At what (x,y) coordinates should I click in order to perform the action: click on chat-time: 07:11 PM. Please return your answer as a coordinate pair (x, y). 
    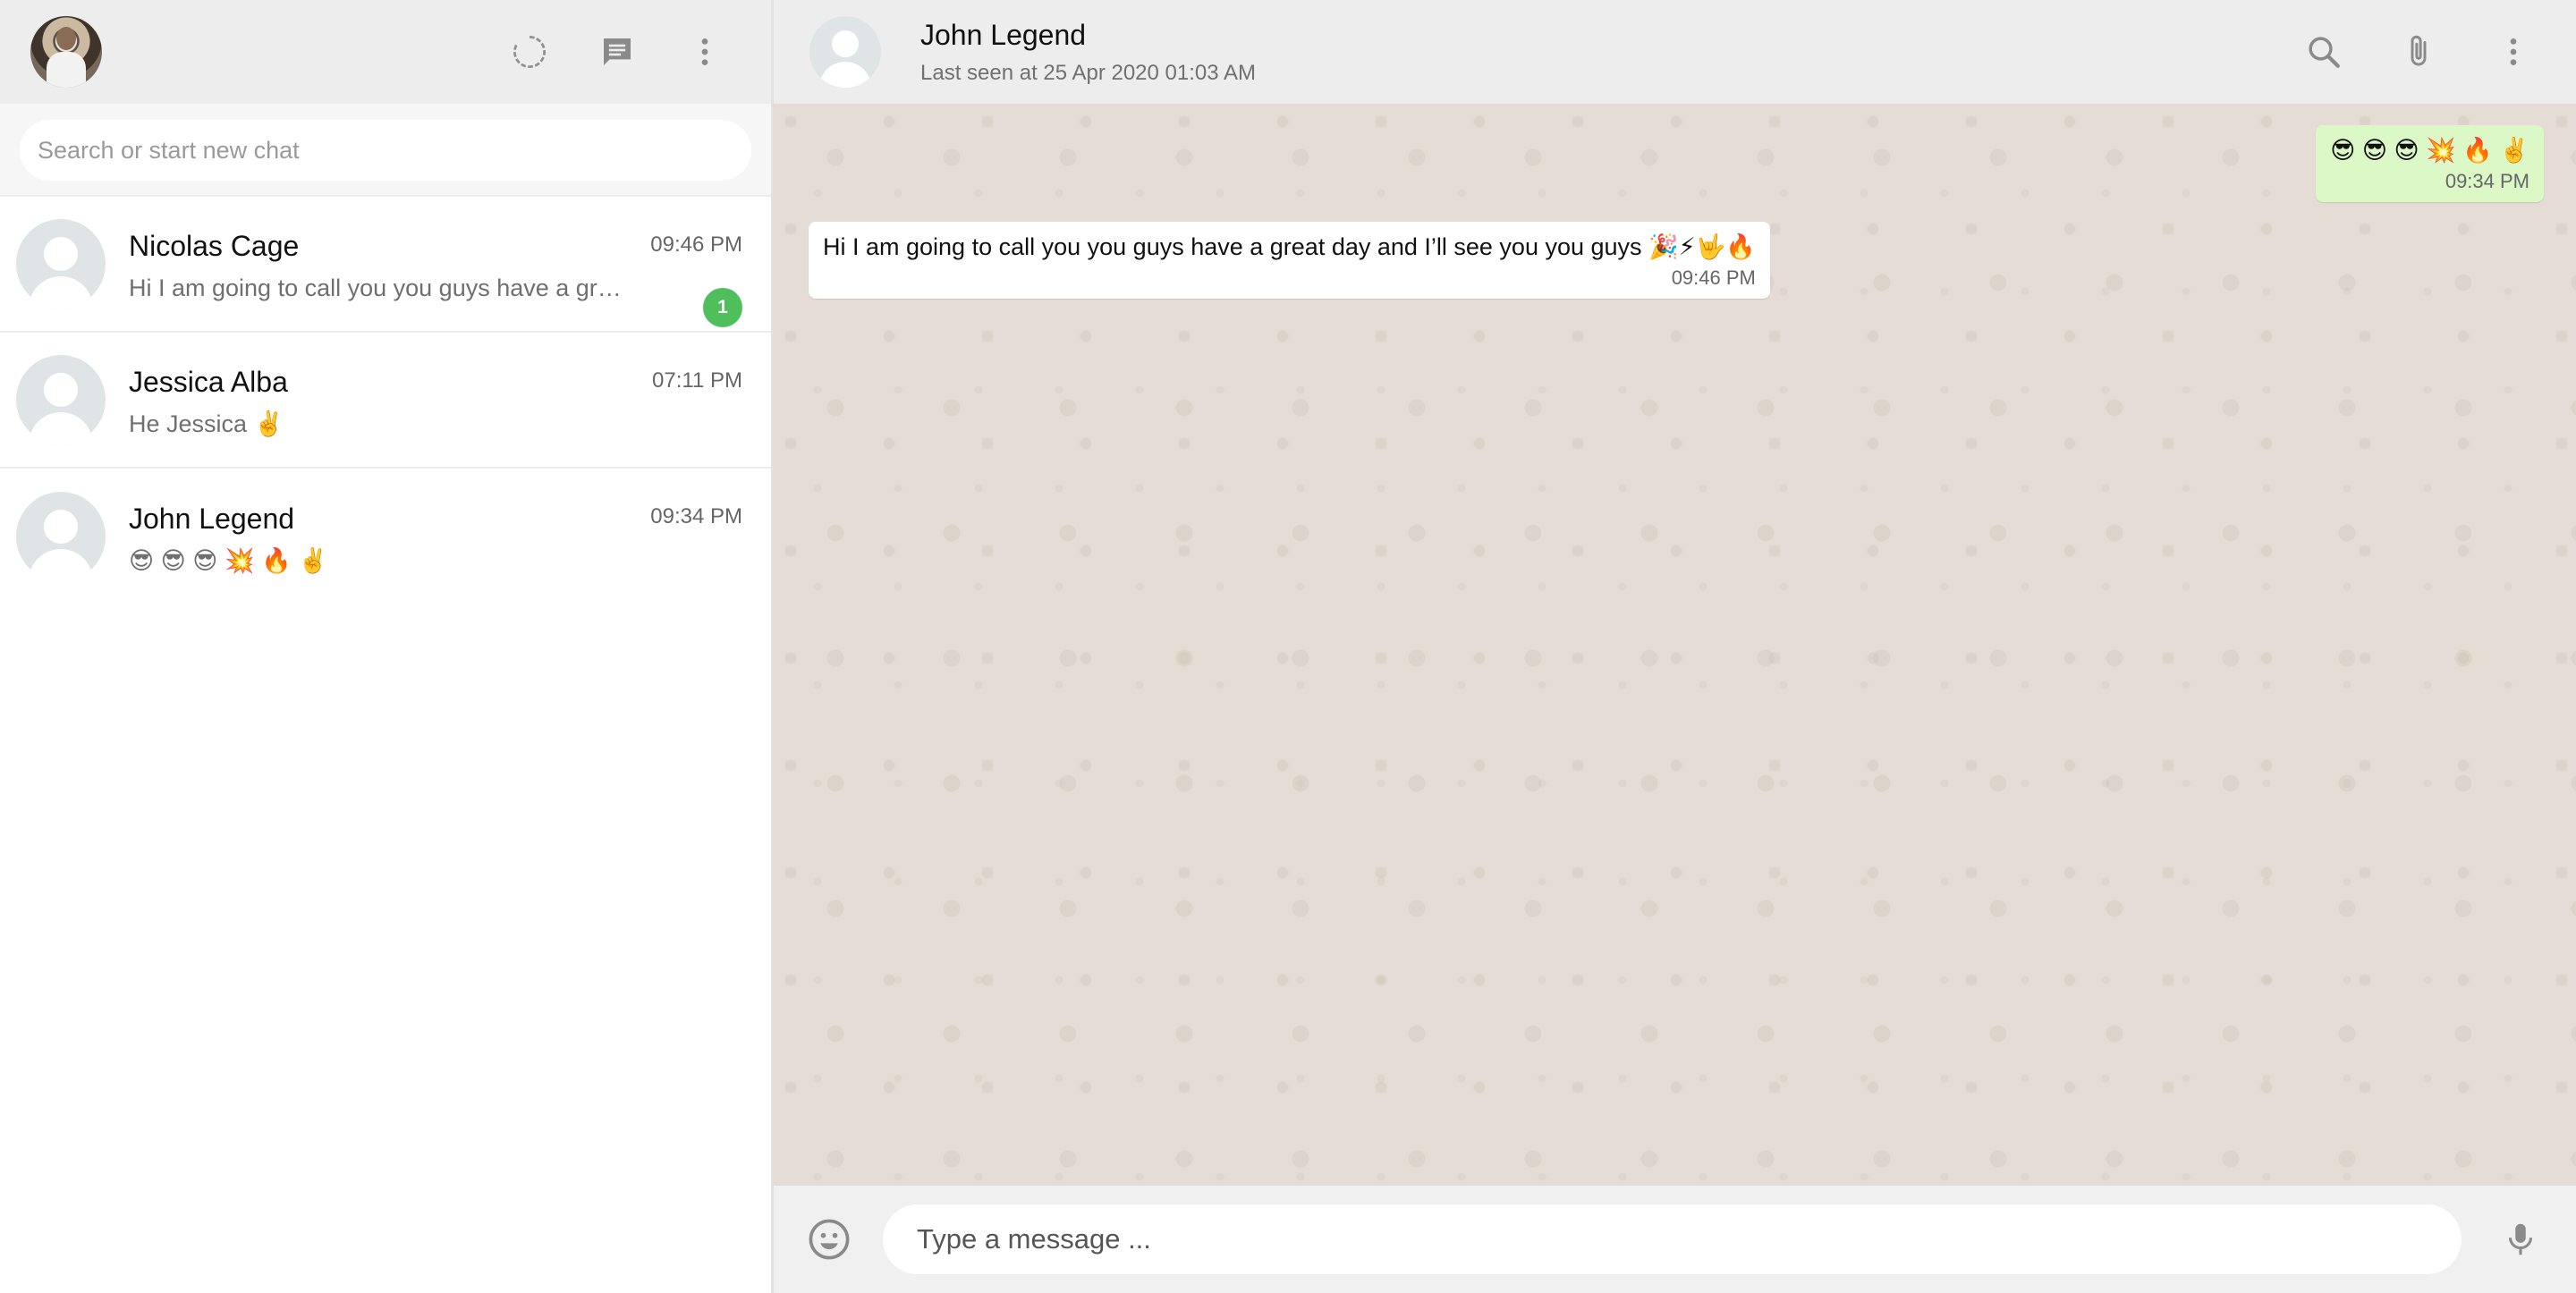
    Looking at the image, I should click on (697, 381).